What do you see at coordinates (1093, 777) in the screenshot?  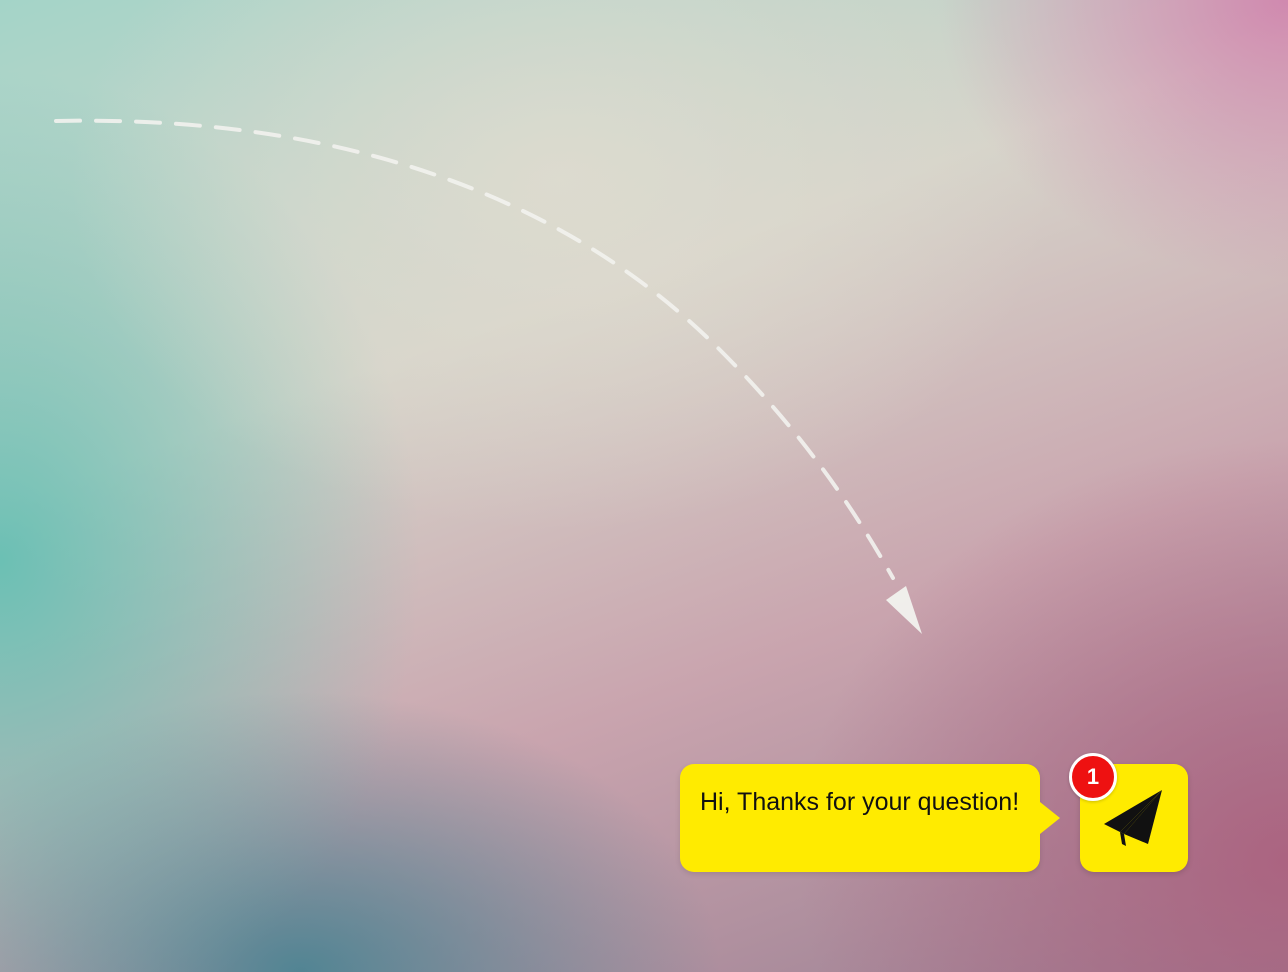 I see `notification-badge: 1` at bounding box center [1093, 777].